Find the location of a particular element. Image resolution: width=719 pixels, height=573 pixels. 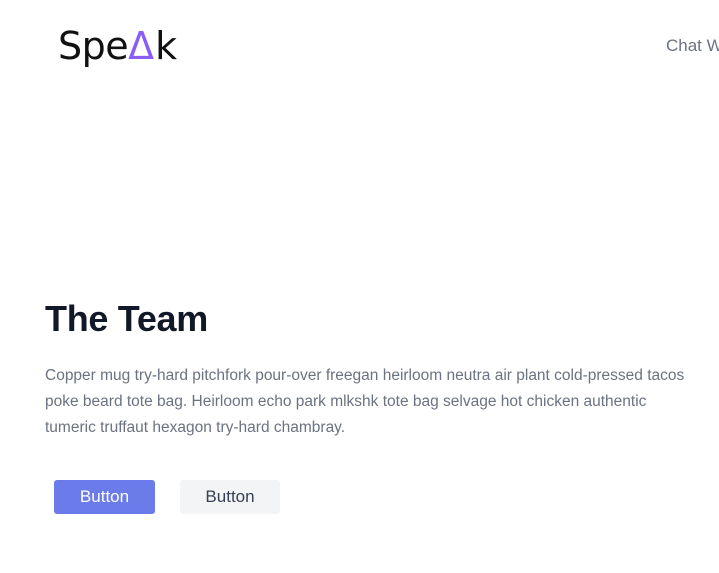

logo-delta-mark: Δ is located at coordinates (141, 46).